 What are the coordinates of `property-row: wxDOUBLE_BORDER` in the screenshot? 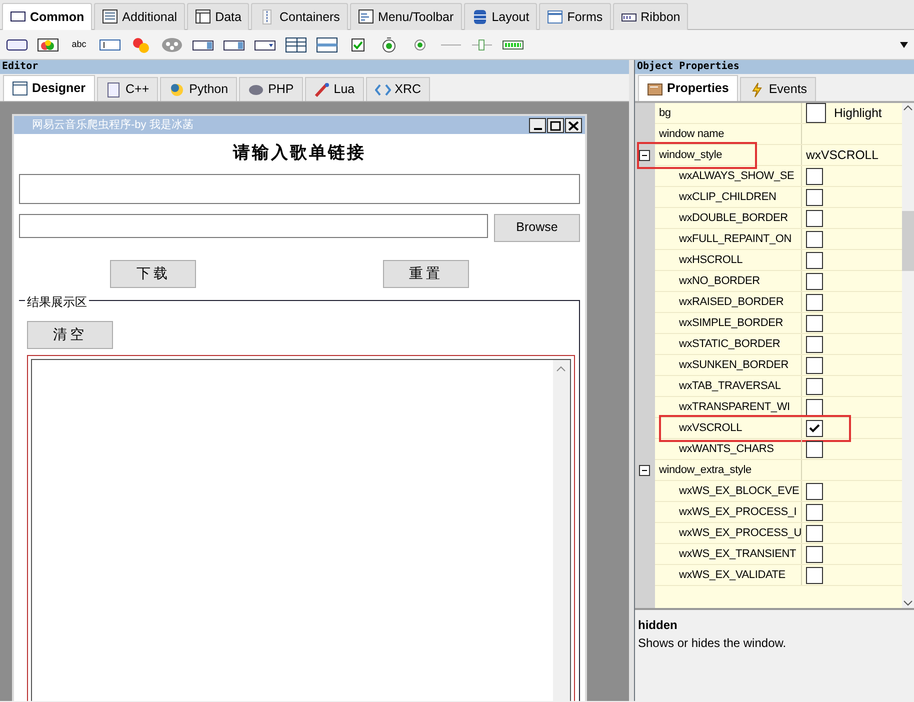 It's located at (778, 218).